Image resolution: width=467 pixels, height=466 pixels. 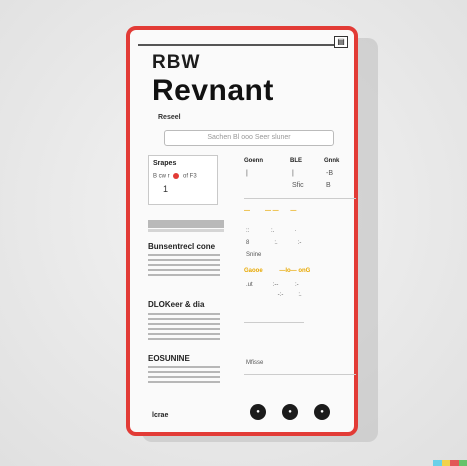 I want to click on cell-r1c2: |, so click(x=293, y=173).